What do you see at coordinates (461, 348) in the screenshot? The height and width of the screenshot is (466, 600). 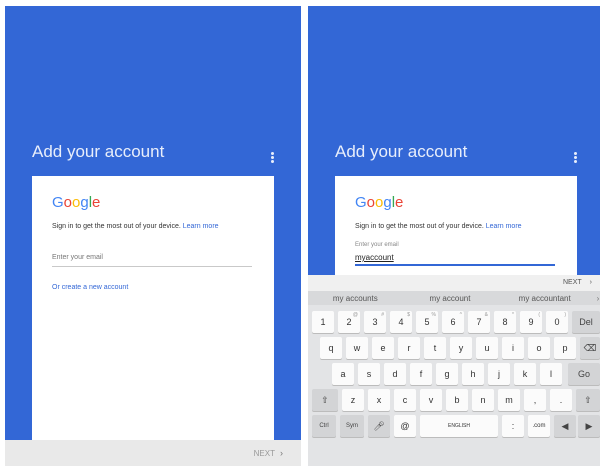 I see `key-y: y` at bounding box center [461, 348].